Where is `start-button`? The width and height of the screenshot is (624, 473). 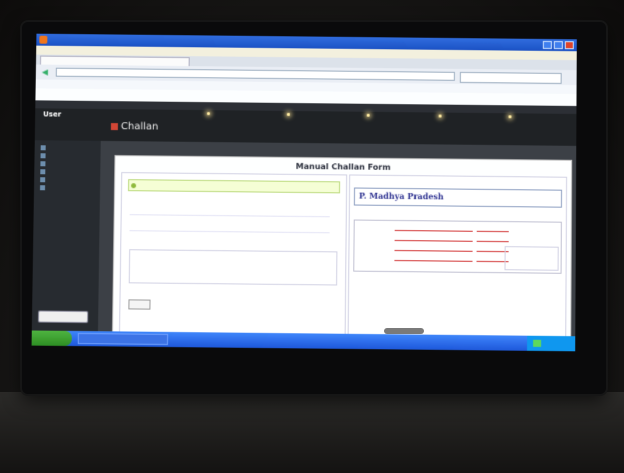
start-button is located at coordinates (51, 338).